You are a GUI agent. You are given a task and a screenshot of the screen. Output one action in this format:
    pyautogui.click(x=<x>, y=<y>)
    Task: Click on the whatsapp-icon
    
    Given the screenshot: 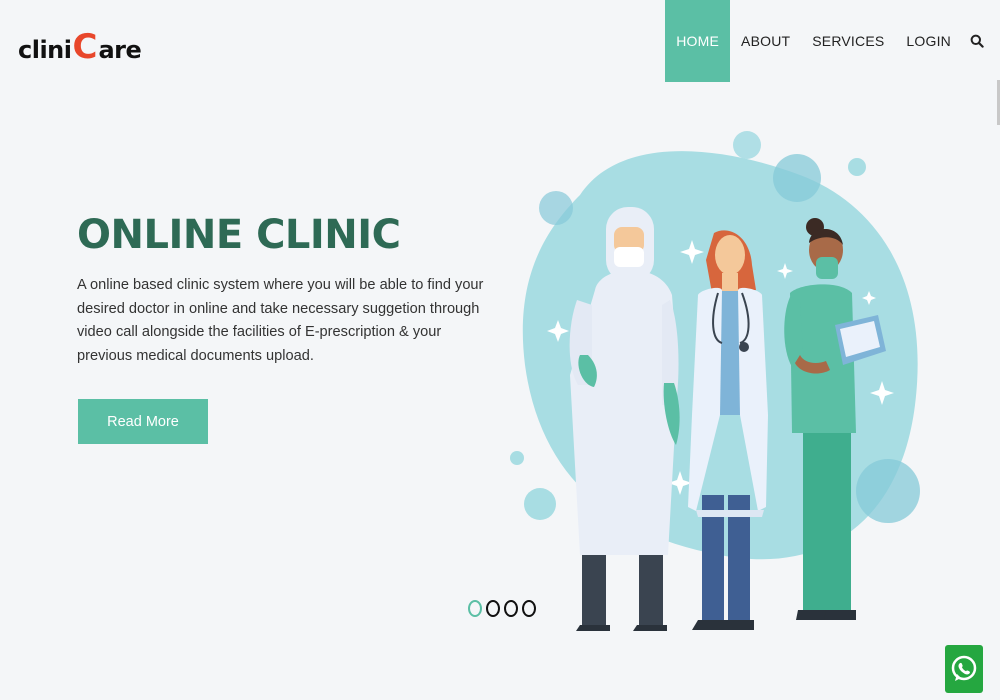 What is the action you would take?
    pyautogui.click(x=964, y=668)
    